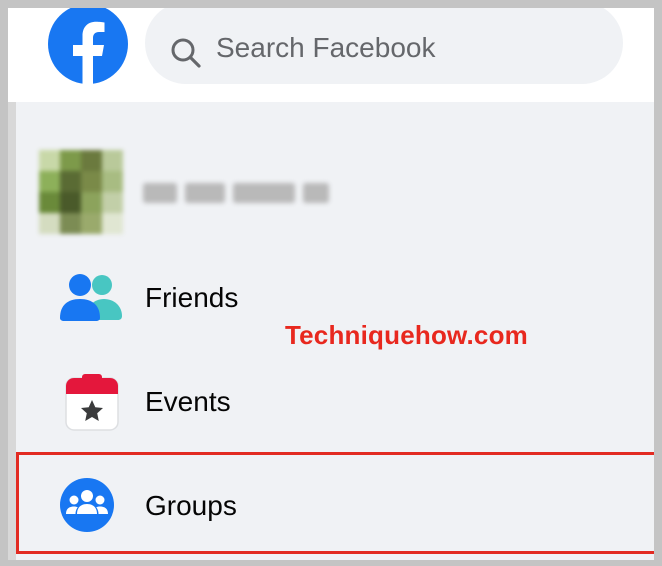  Describe the element at coordinates (81, 192) in the screenshot. I see `avatar` at that location.